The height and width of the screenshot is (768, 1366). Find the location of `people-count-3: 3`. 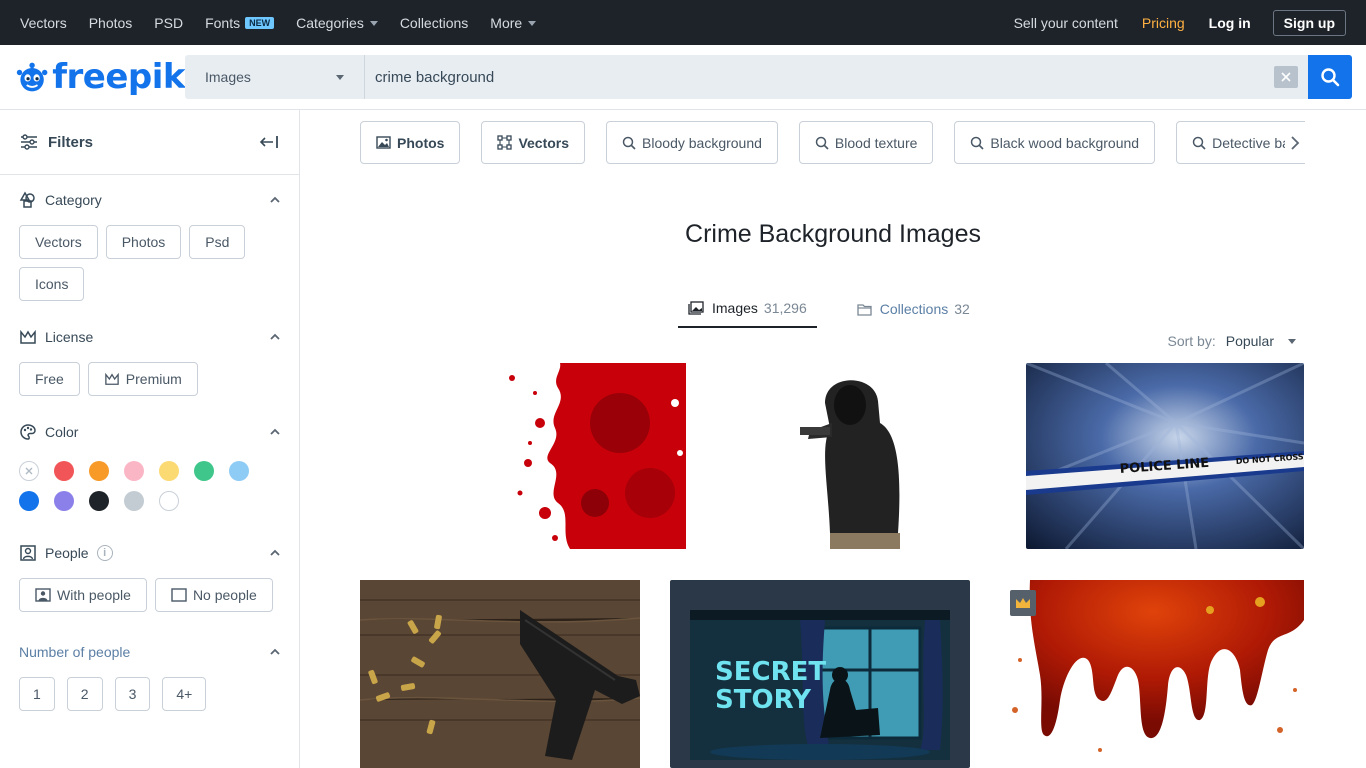

people-count-3: 3 is located at coordinates (132, 694).